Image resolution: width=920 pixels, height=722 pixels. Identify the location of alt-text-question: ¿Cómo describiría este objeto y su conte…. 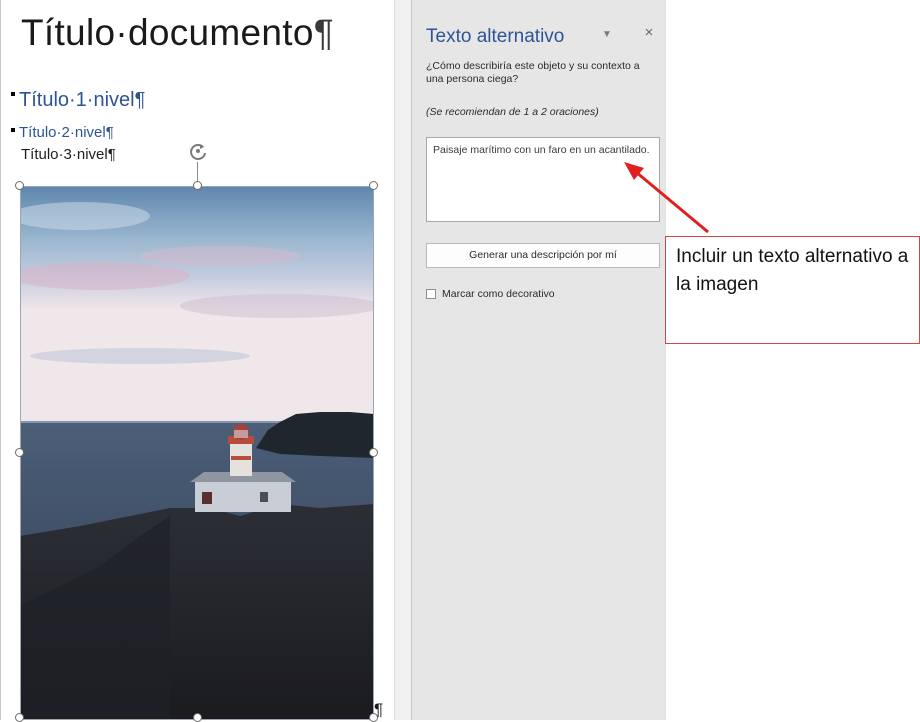
(533, 72).